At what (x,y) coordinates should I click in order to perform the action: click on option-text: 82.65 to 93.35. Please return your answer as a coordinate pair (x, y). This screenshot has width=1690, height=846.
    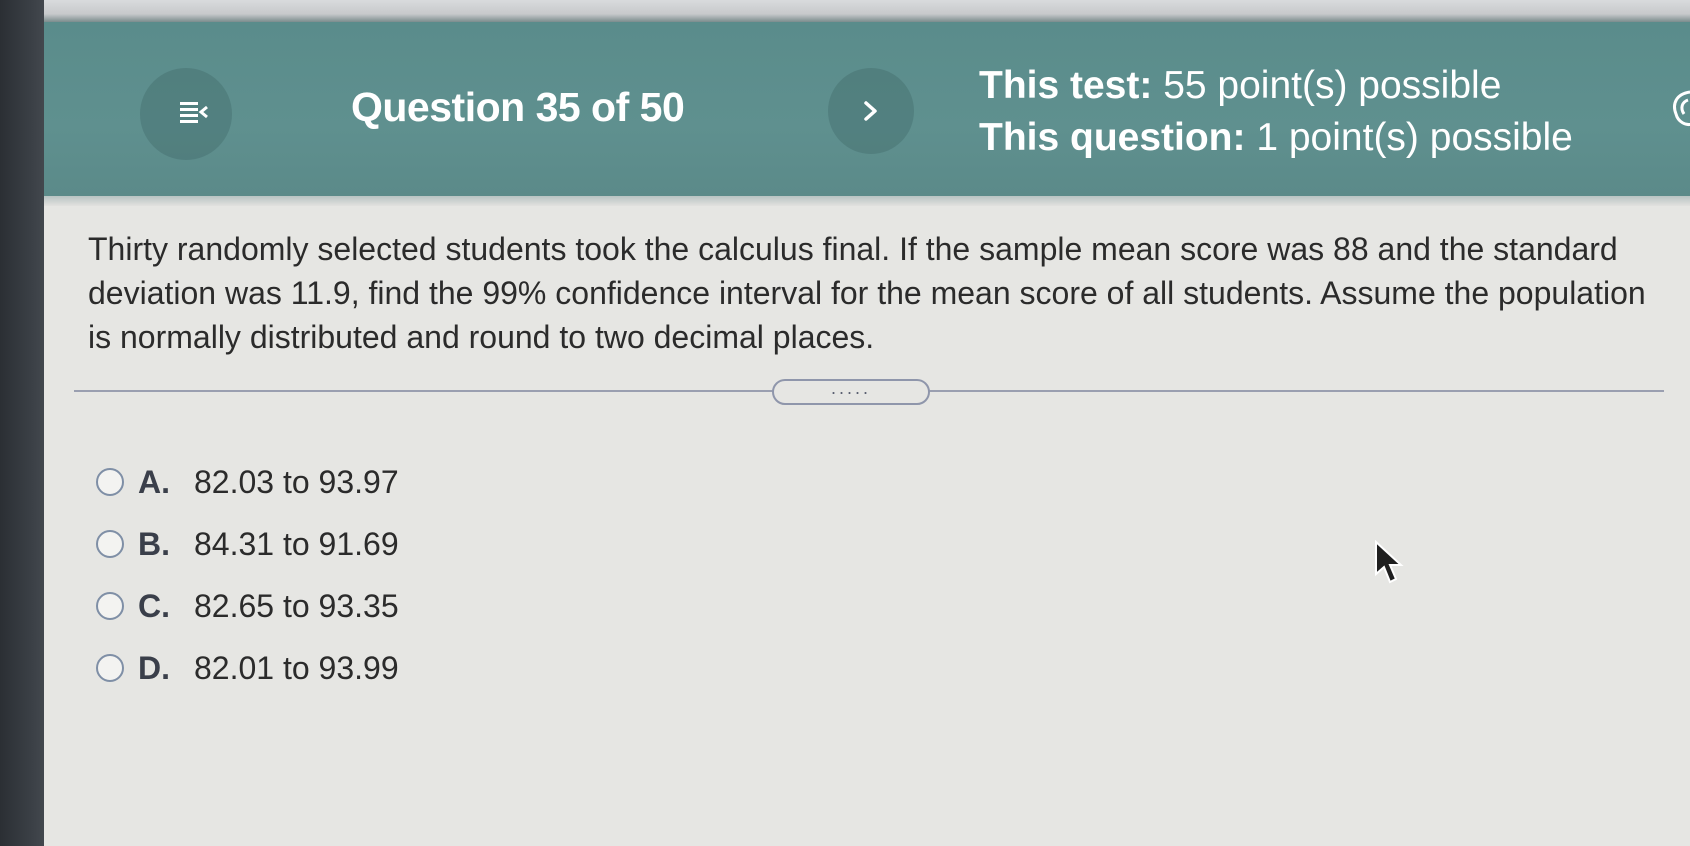
    Looking at the image, I should click on (296, 605).